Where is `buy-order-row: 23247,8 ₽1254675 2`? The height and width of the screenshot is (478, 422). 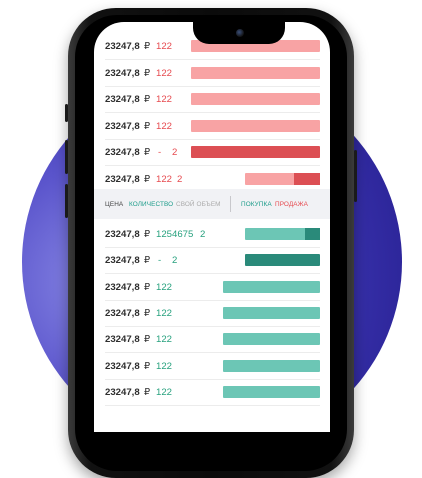
buy-order-row: 23247,8 ₽1254675 2 is located at coordinates (212, 234).